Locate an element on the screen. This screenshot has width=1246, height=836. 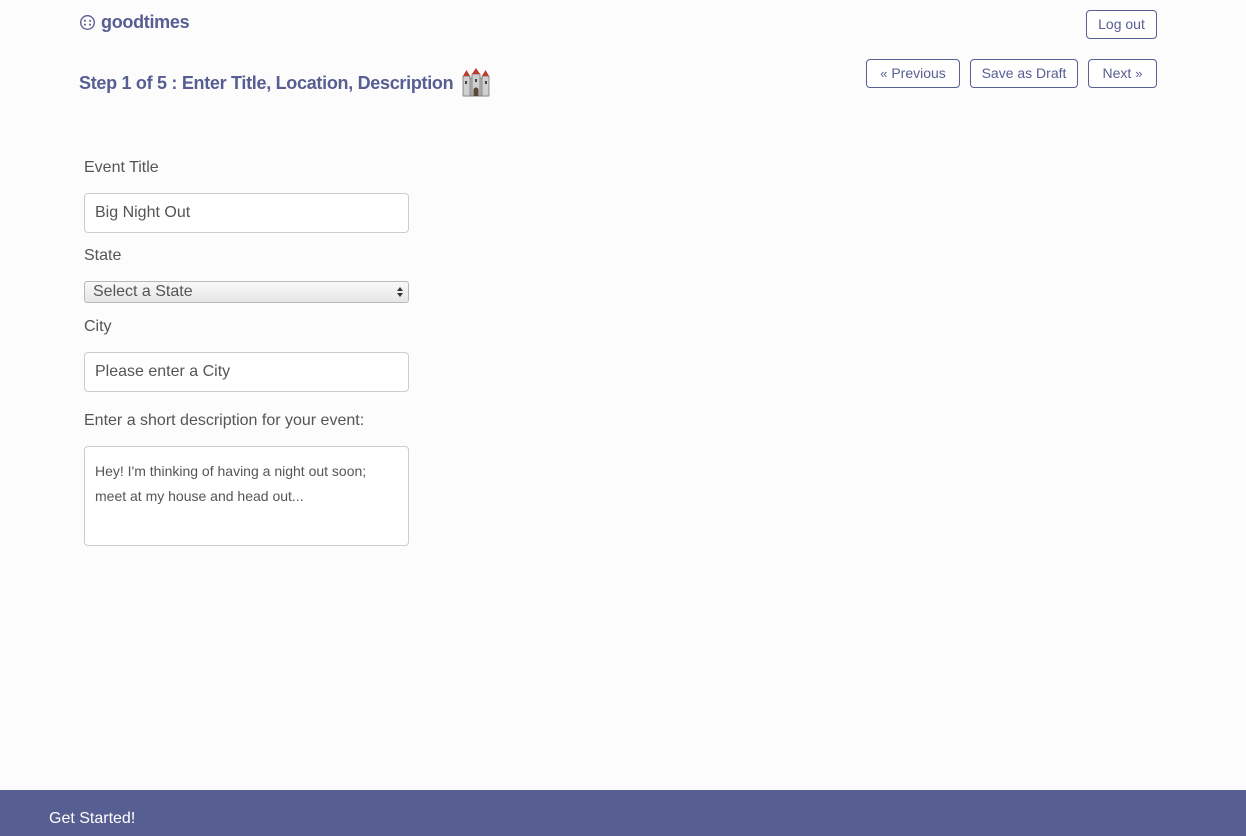
previous-button: « Previous is located at coordinates (913, 73).